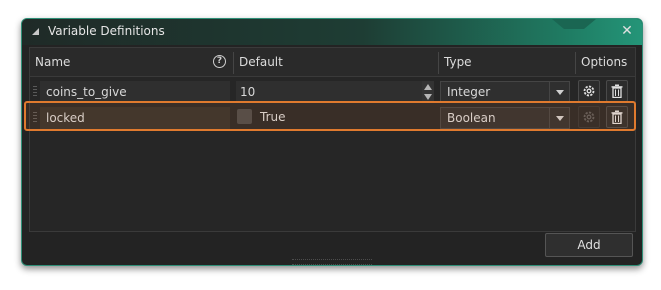 Image resolution: width=661 pixels, height=290 pixels. What do you see at coordinates (428, 97) in the screenshot?
I see `spin-down-icon` at bounding box center [428, 97].